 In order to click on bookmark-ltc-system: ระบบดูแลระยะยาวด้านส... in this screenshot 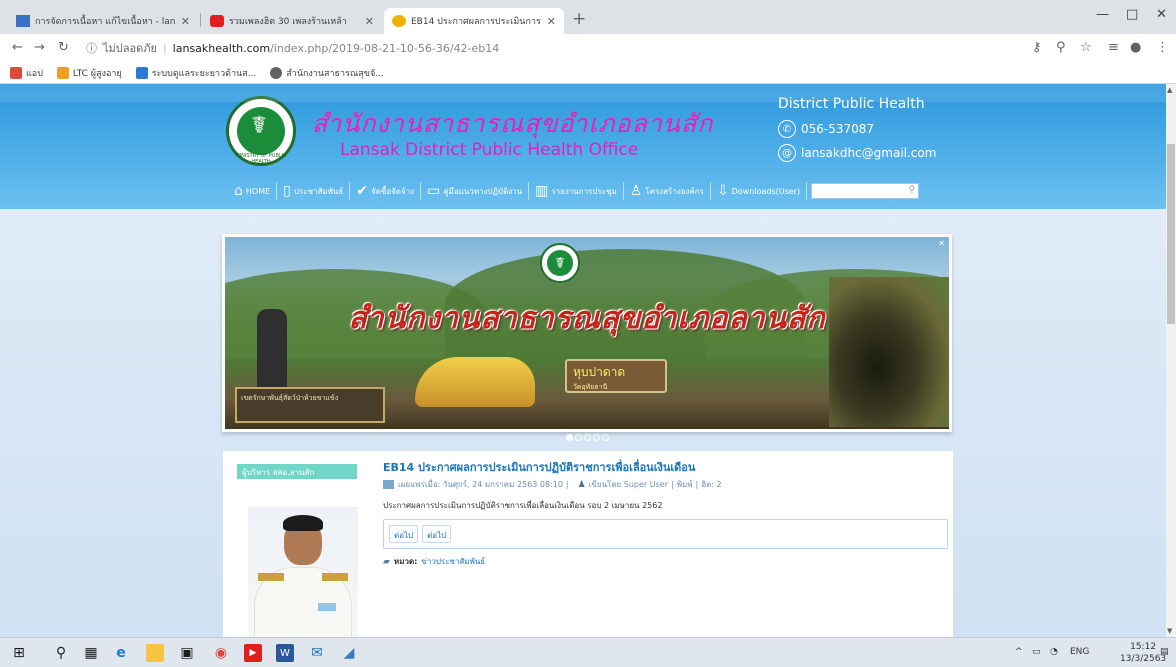, I will do `click(195, 73)`.